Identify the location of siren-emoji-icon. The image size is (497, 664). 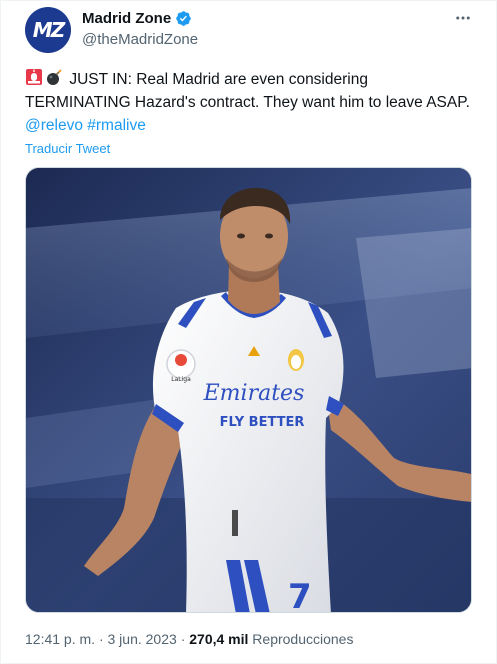
(34, 77).